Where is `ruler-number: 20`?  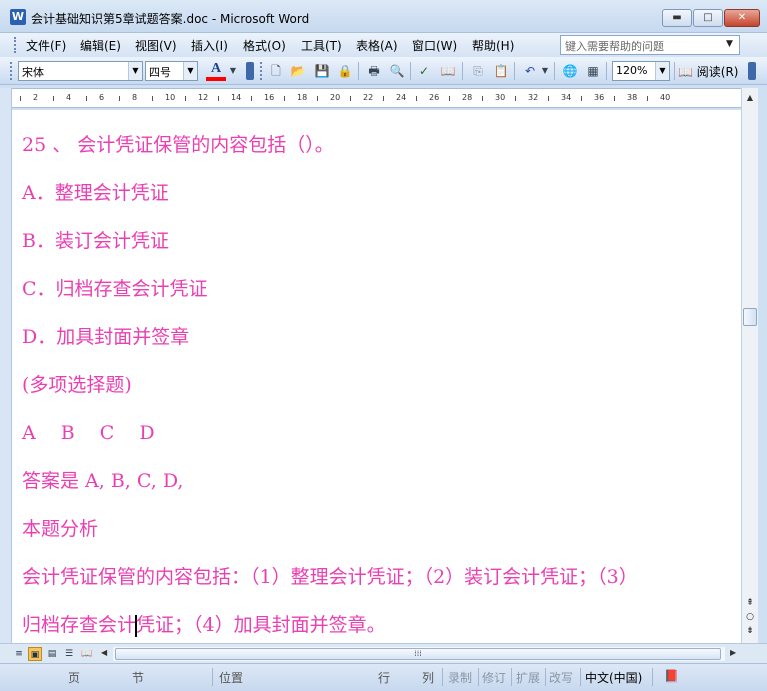 ruler-number: 20 is located at coordinates (335, 97).